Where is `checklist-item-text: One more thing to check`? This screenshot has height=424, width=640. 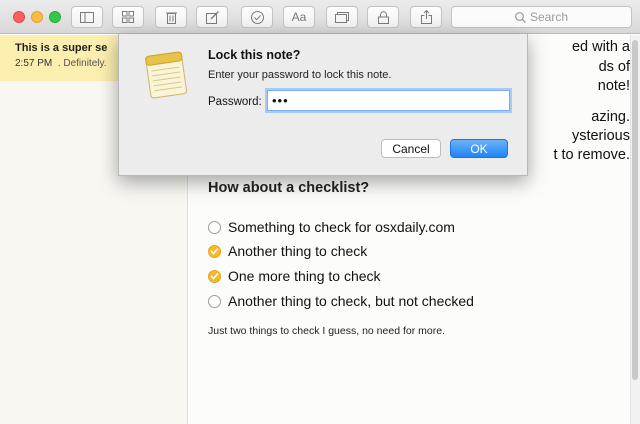 checklist-item-text: One more thing to check is located at coordinates (304, 276).